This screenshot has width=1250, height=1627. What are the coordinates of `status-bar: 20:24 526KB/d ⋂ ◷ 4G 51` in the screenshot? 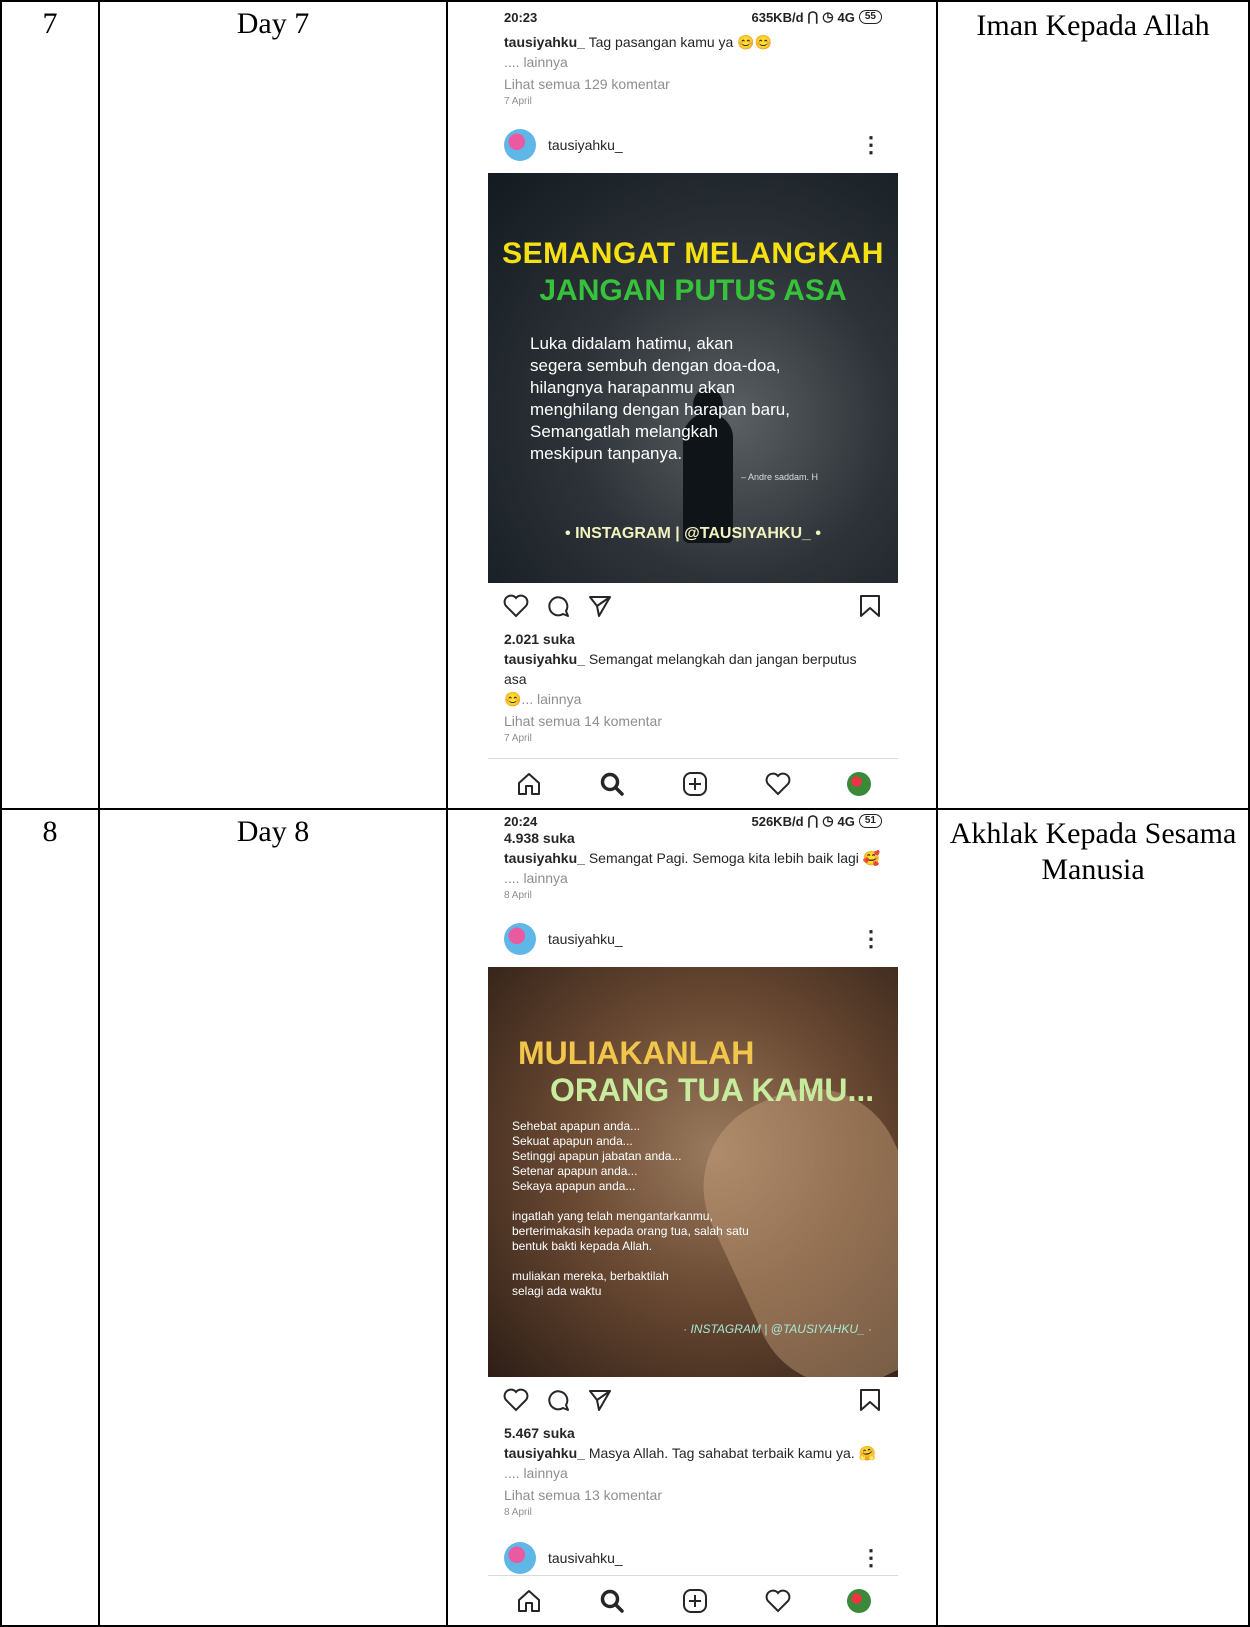 It's located at (693, 821).